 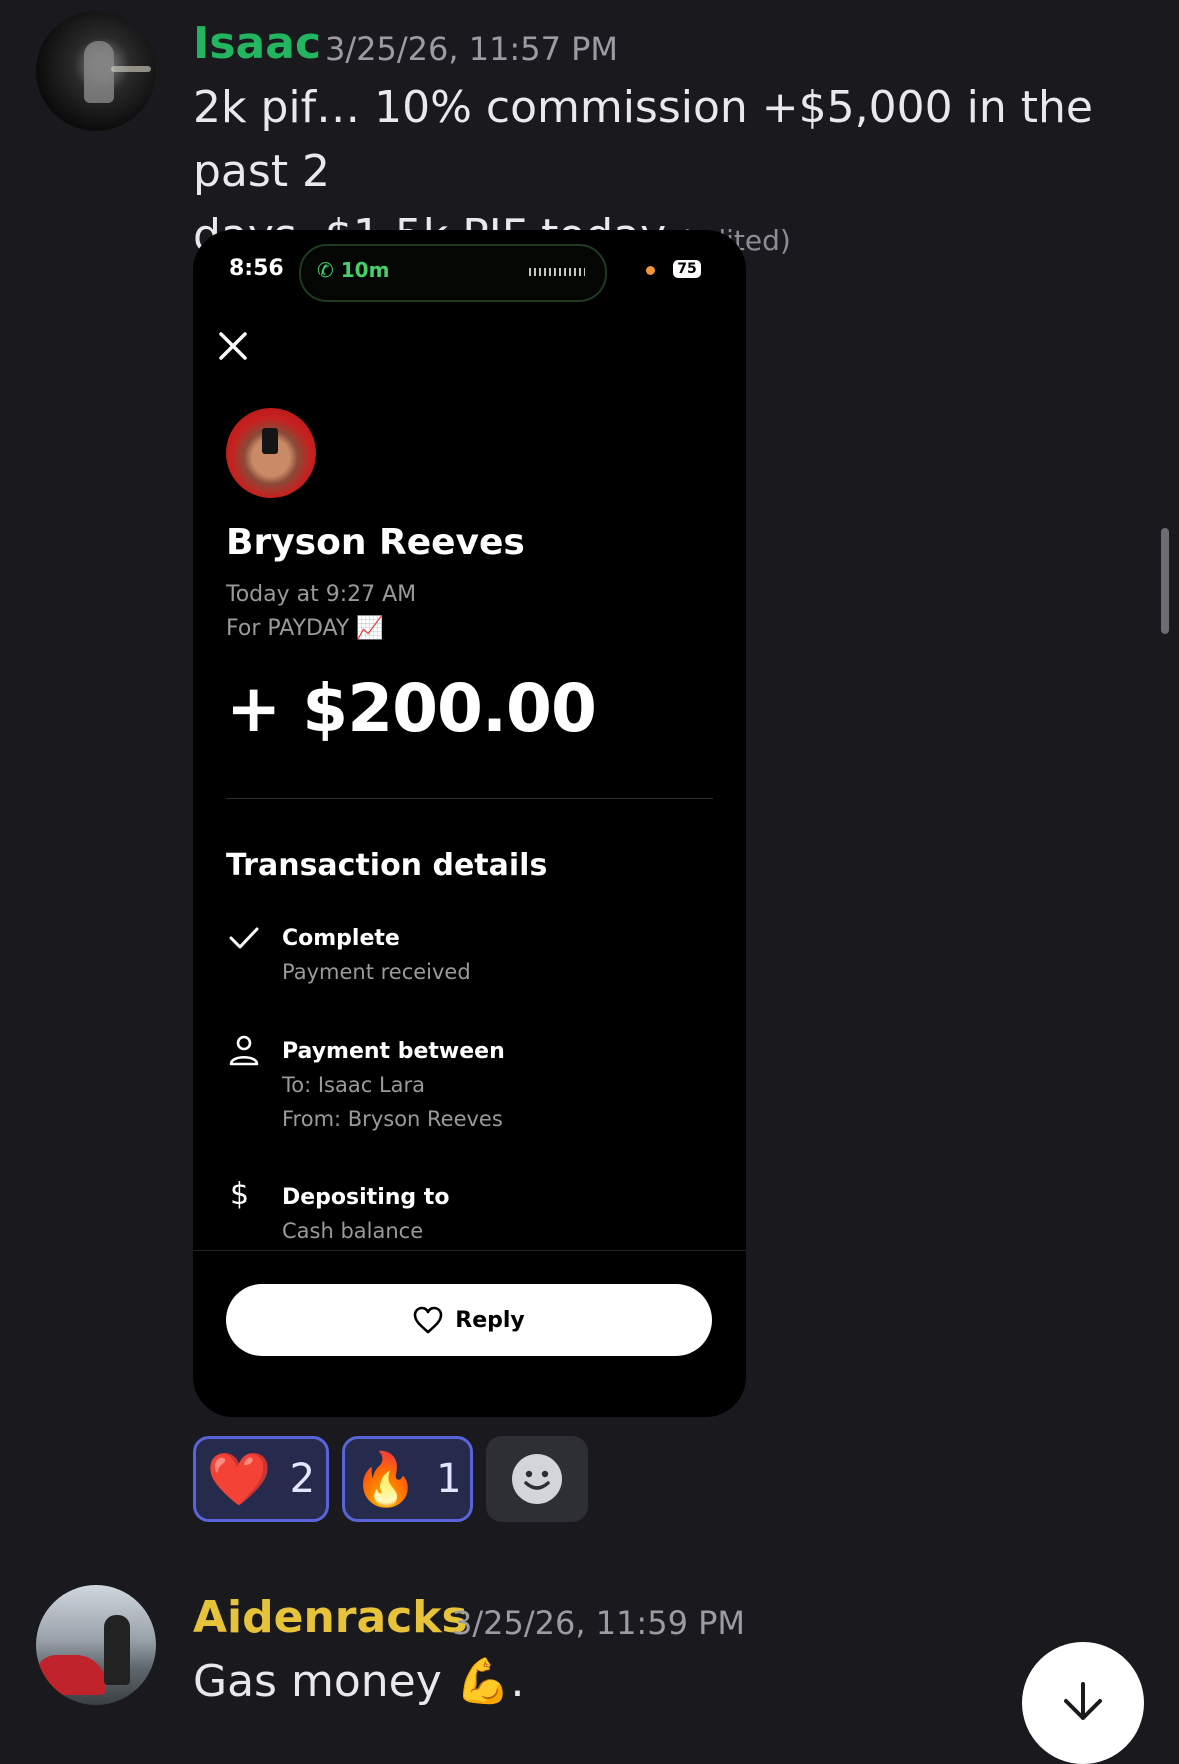 I want to click on row-detail: Cash balance, so click(x=353, y=1231).